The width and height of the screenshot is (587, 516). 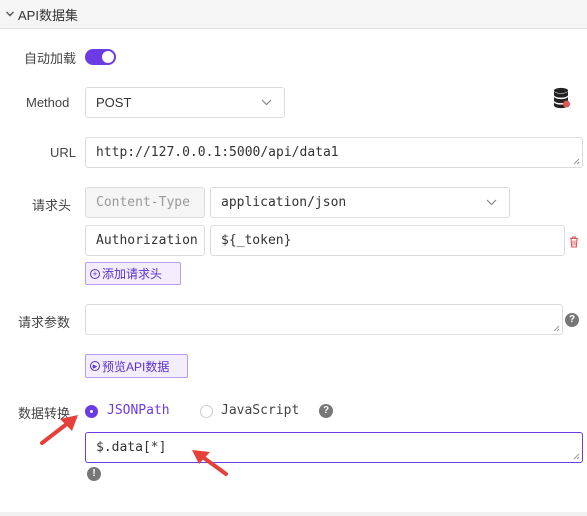 I want to click on preview-api-label: 预览API数据, so click(x=136, y=366).